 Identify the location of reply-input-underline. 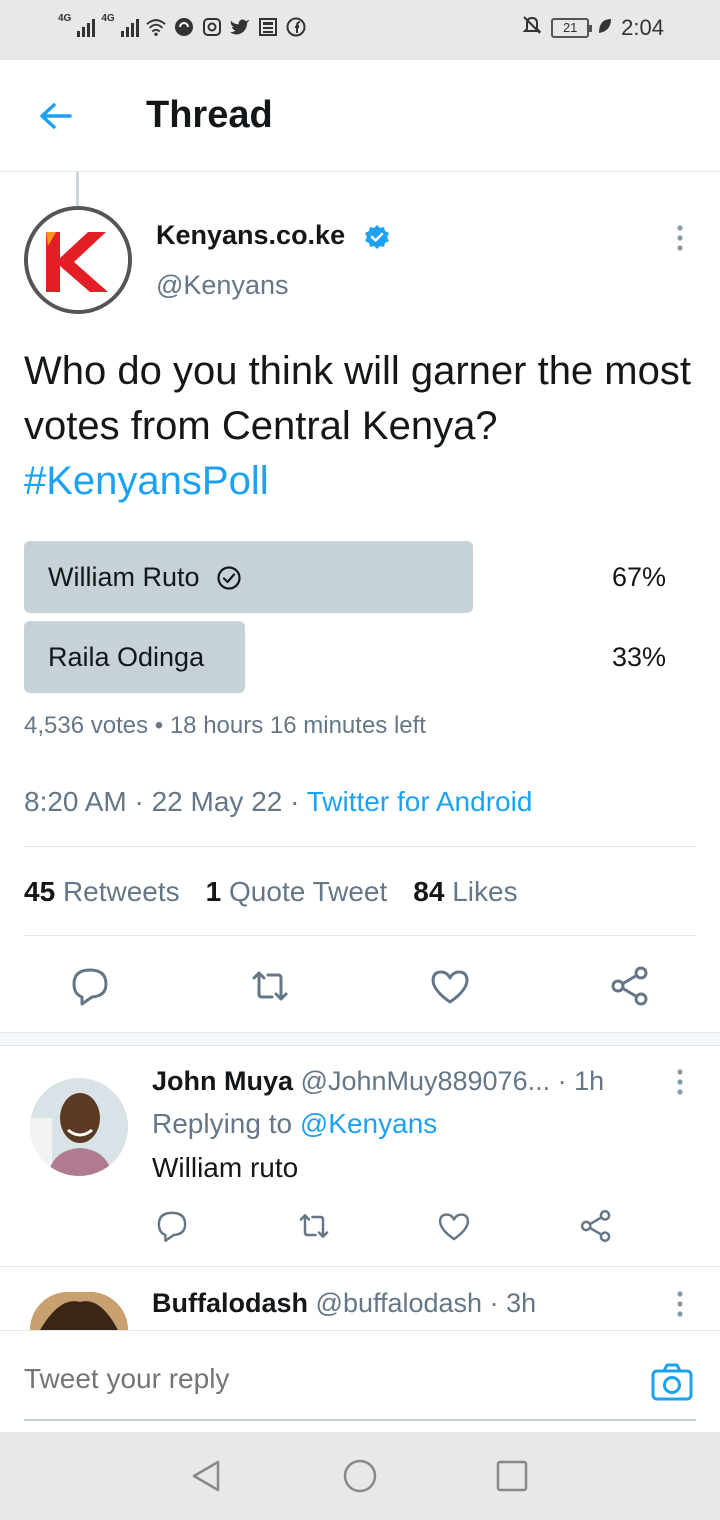
(360, 1420).